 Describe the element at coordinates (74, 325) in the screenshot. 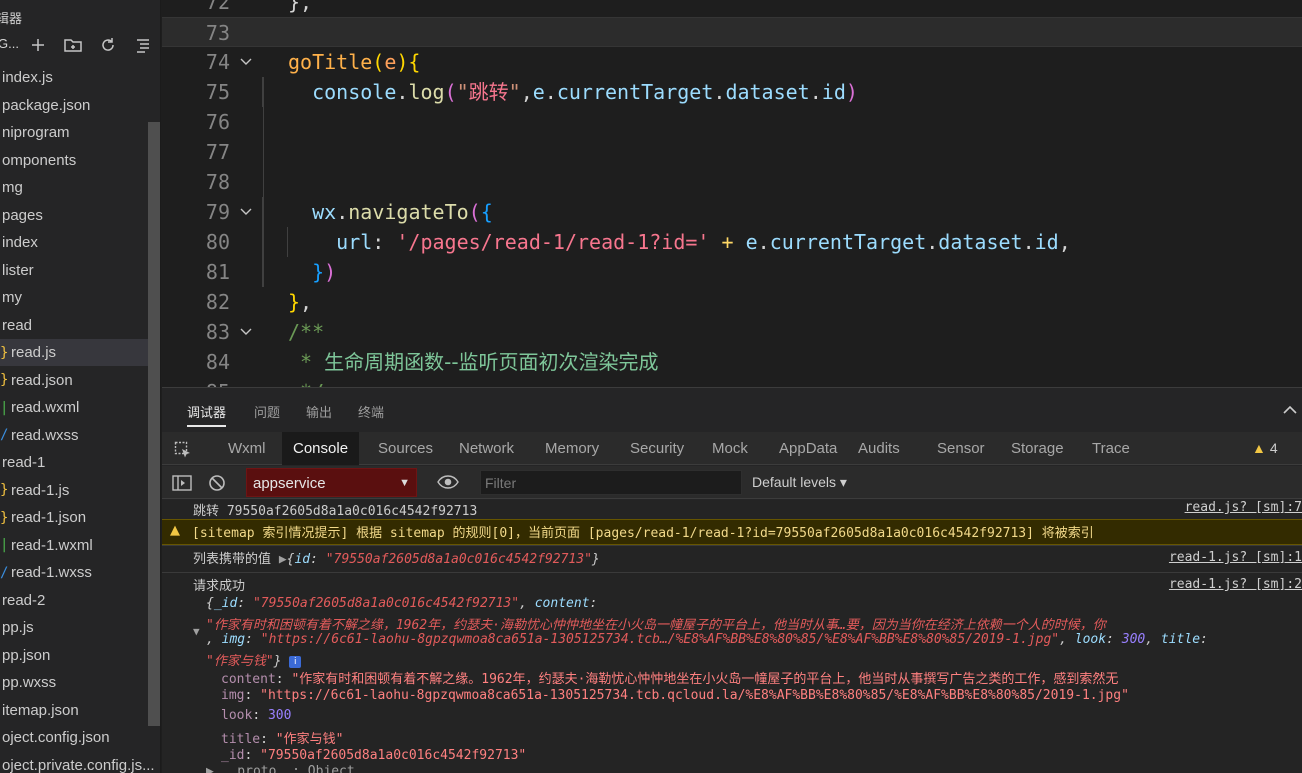

I see `tree-item: read` at that location.